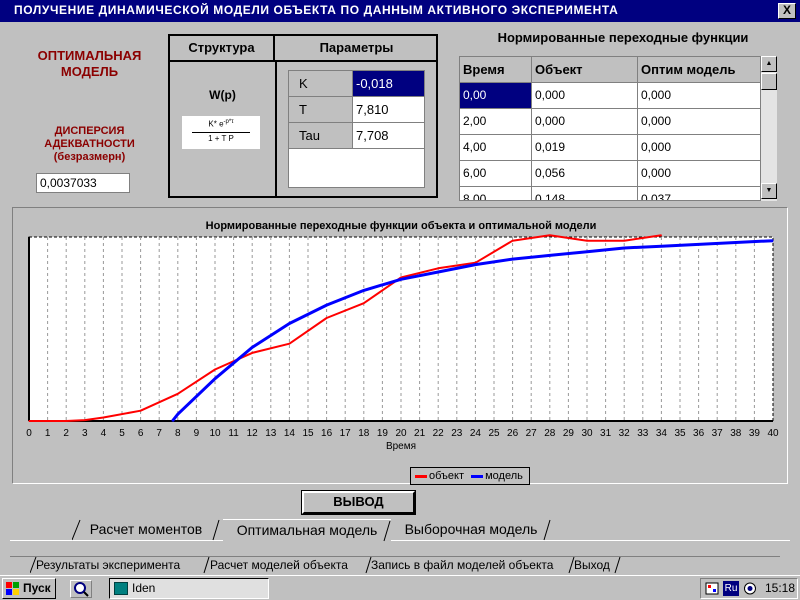 The height and width of the screenshot is (600, 800). What do you see at coordinates (189, 588) in the screenshot?
I see `task-button-iden: Iden` at bounding box center [189, 588].